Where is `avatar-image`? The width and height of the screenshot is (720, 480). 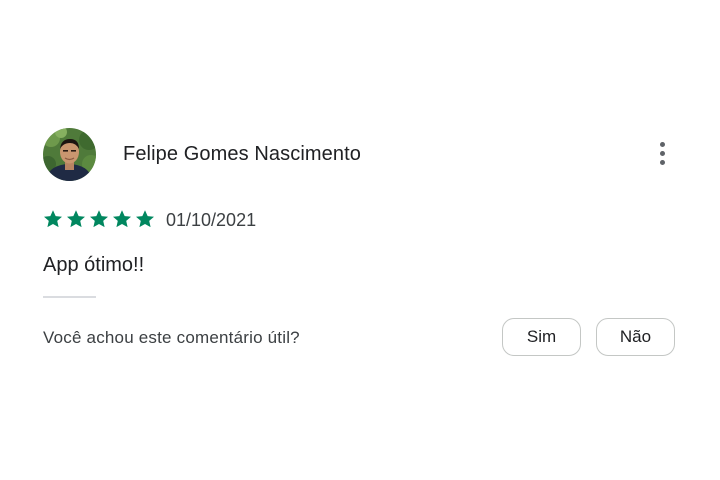
avatar-image is located at coordinates (69, 154).